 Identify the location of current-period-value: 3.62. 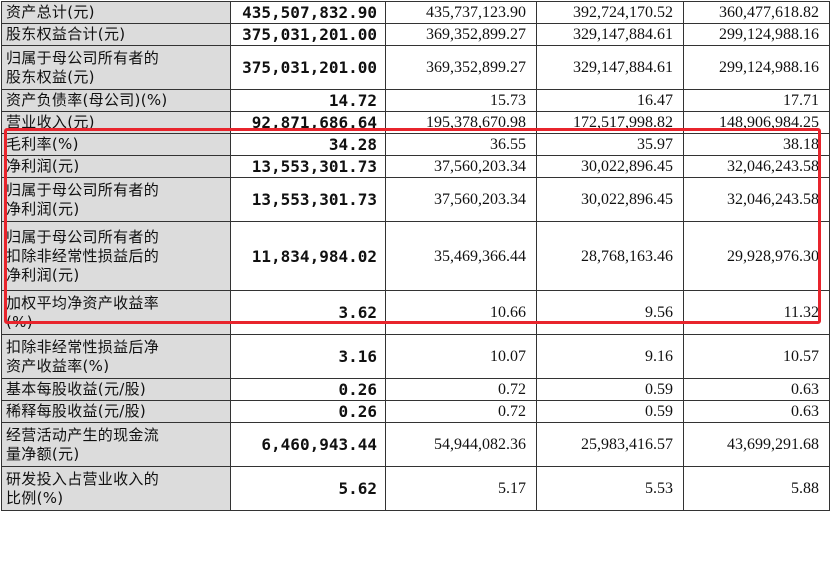
(308, 312).